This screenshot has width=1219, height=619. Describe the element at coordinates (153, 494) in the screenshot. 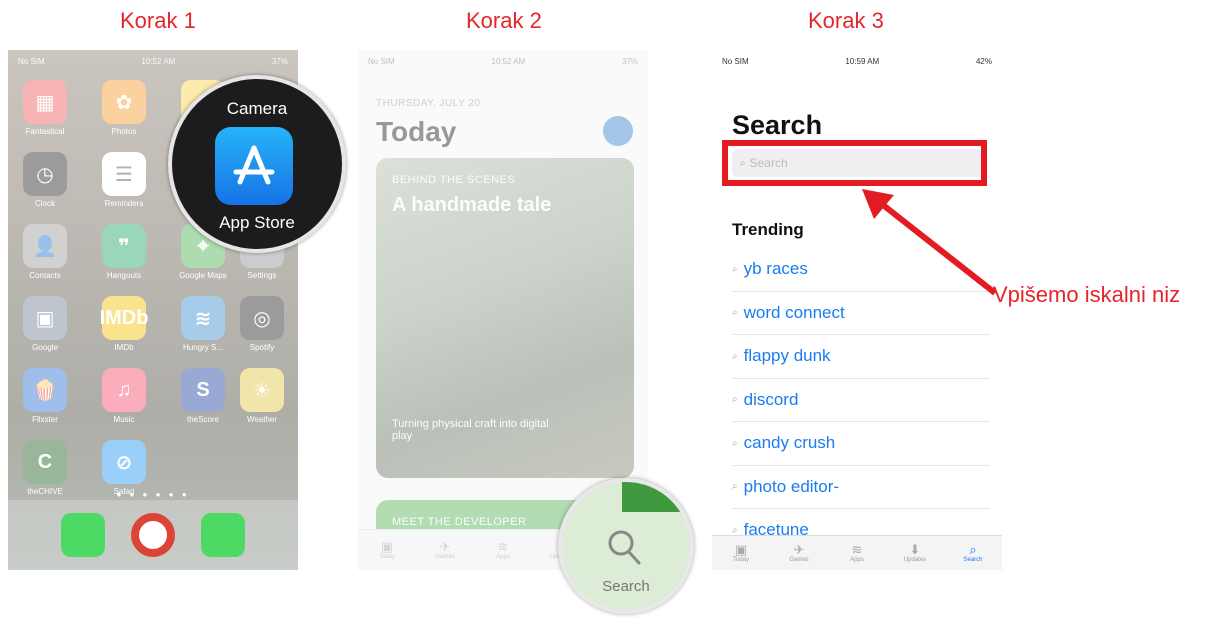

I see `page-dots: ● ● ● ● ● ●` at that location.